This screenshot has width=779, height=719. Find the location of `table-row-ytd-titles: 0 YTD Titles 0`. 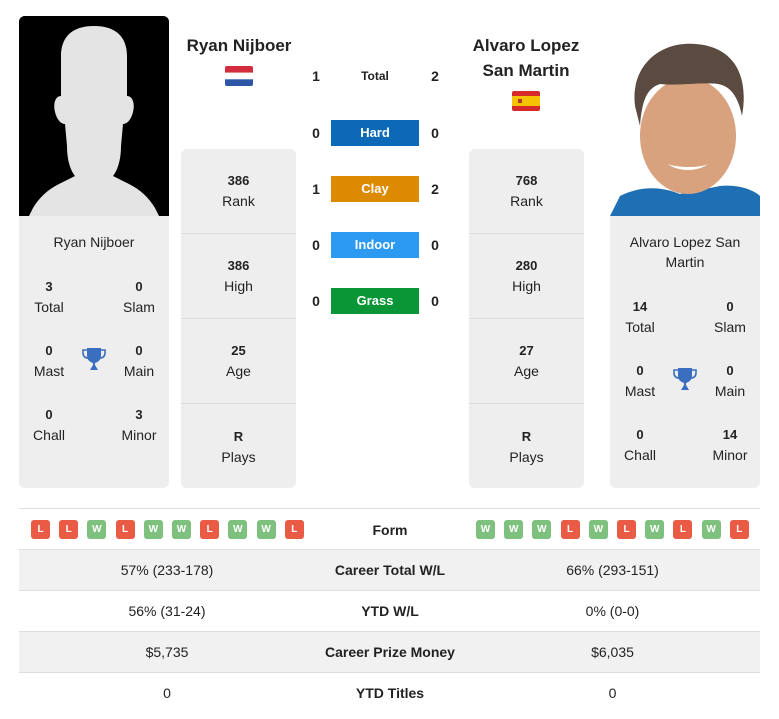

table-row-ytd-titles: 0 YTD Titles 0 is located at coordinates (389, 692).